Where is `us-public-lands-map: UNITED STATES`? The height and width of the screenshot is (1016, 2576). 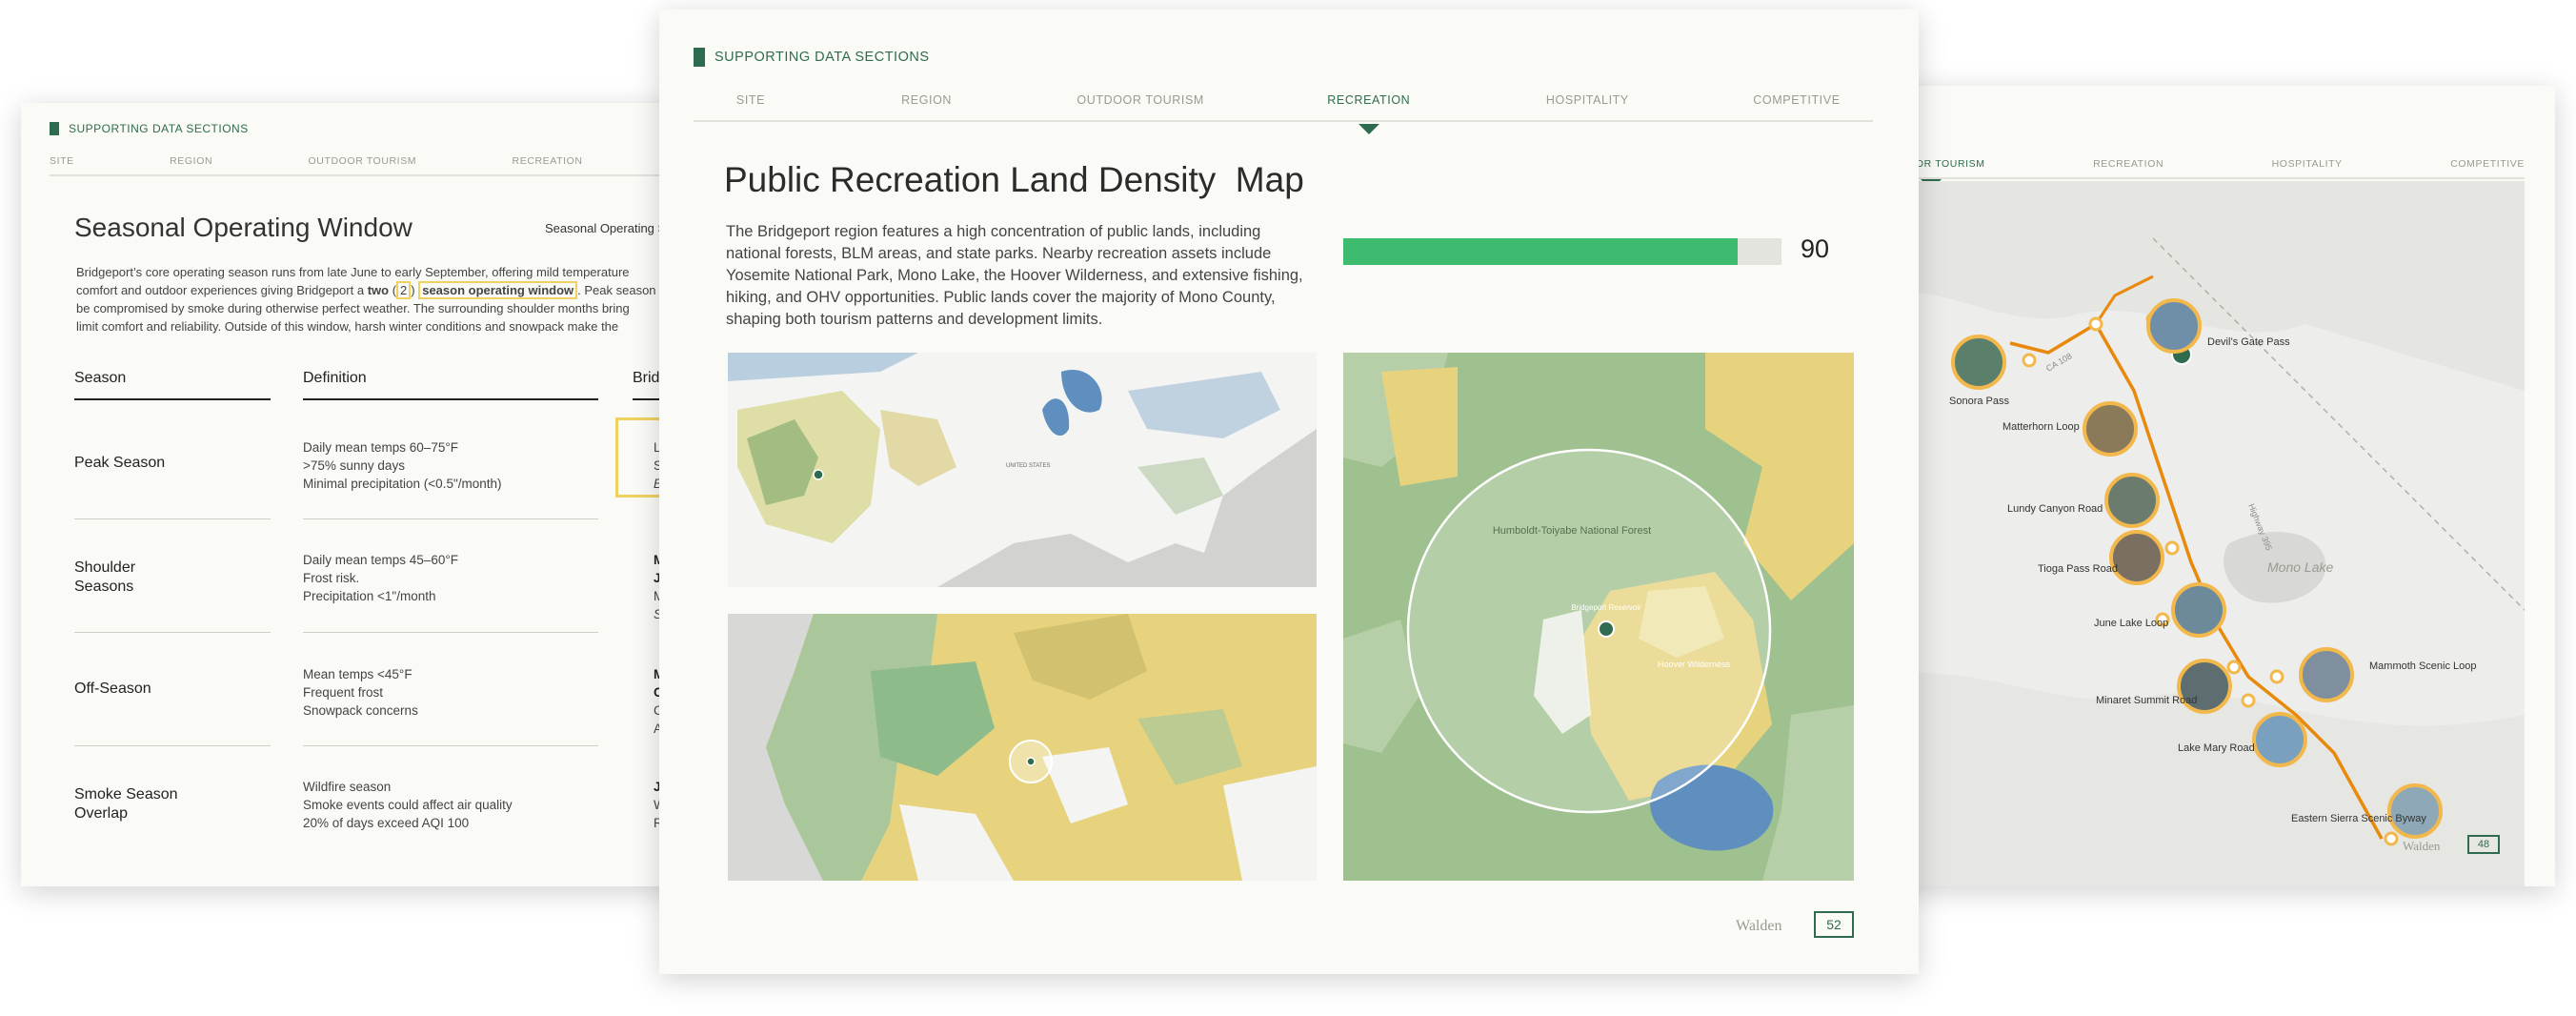 us-public-lands-map: UNITED STATES is located at coordinates (1023, 470).